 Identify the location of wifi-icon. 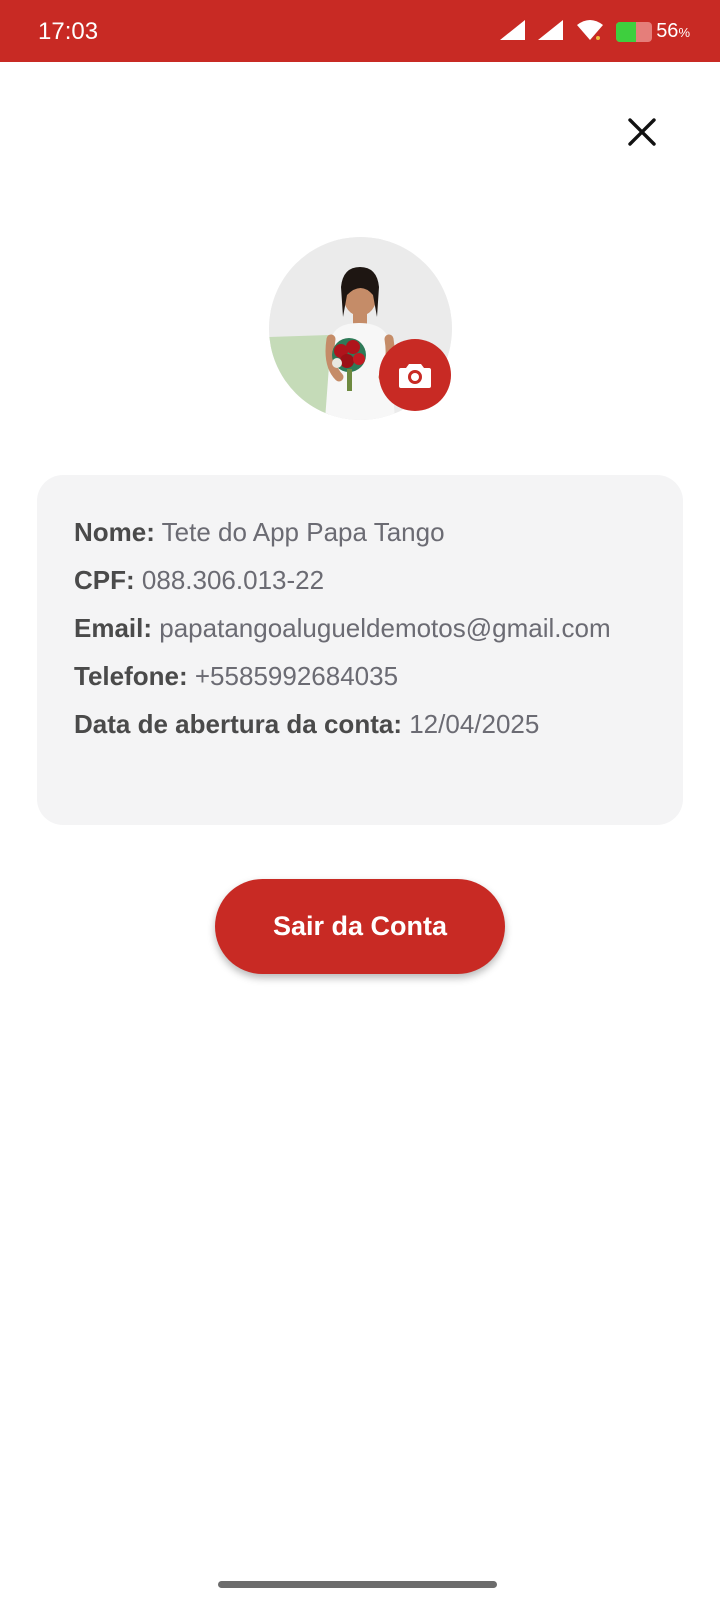
(590, 32).